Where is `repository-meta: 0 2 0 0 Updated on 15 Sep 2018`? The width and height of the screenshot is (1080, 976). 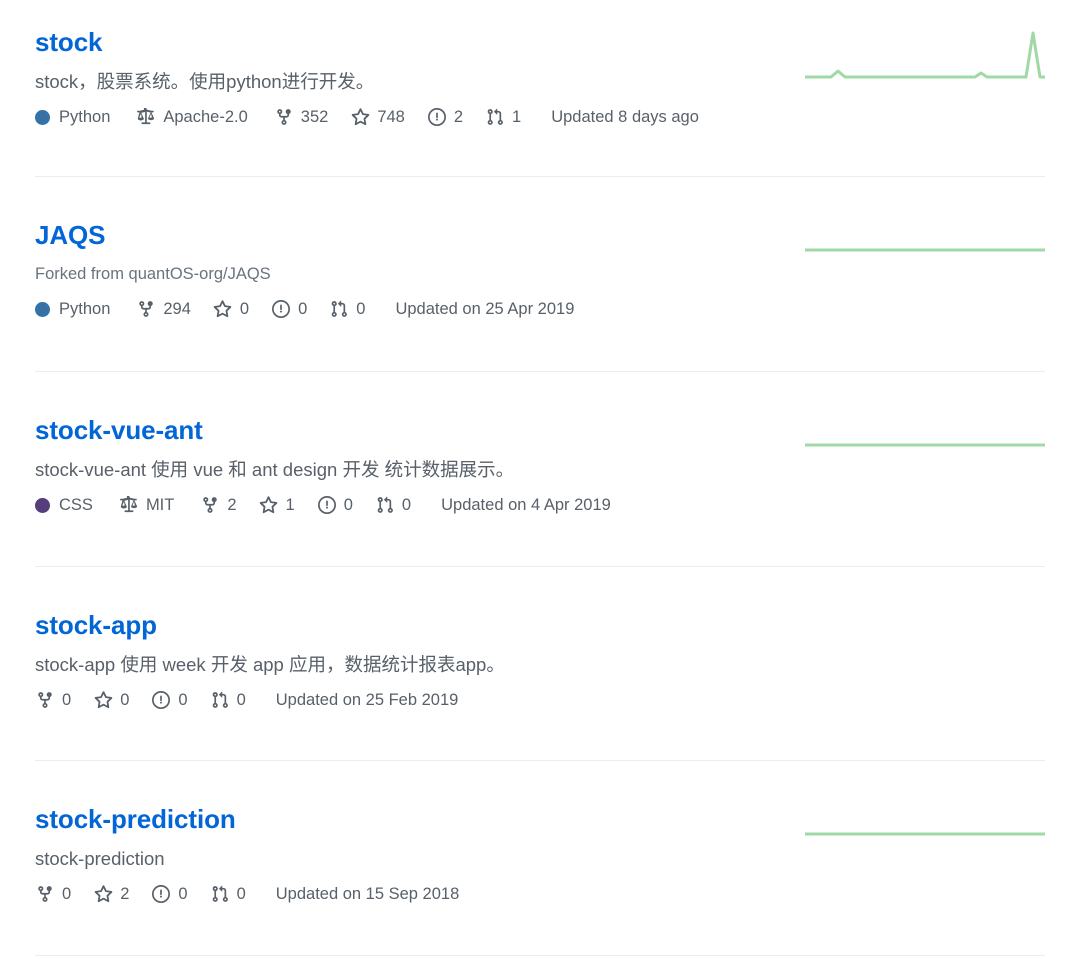 repository-meta: 0 2 0 0 Updated on 15 Sep 2018 is located at coordinates (247, 894).